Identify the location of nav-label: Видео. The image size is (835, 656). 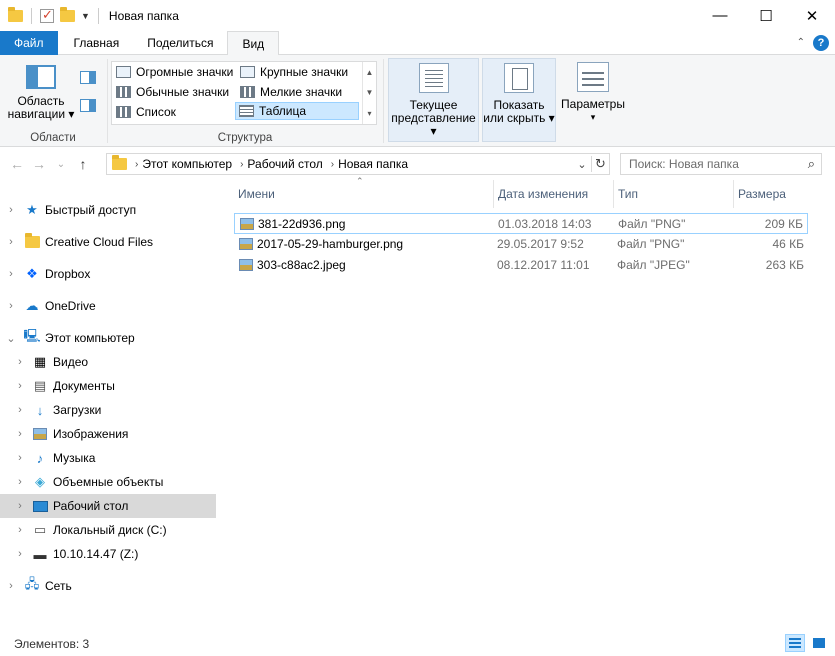
(71, 362).